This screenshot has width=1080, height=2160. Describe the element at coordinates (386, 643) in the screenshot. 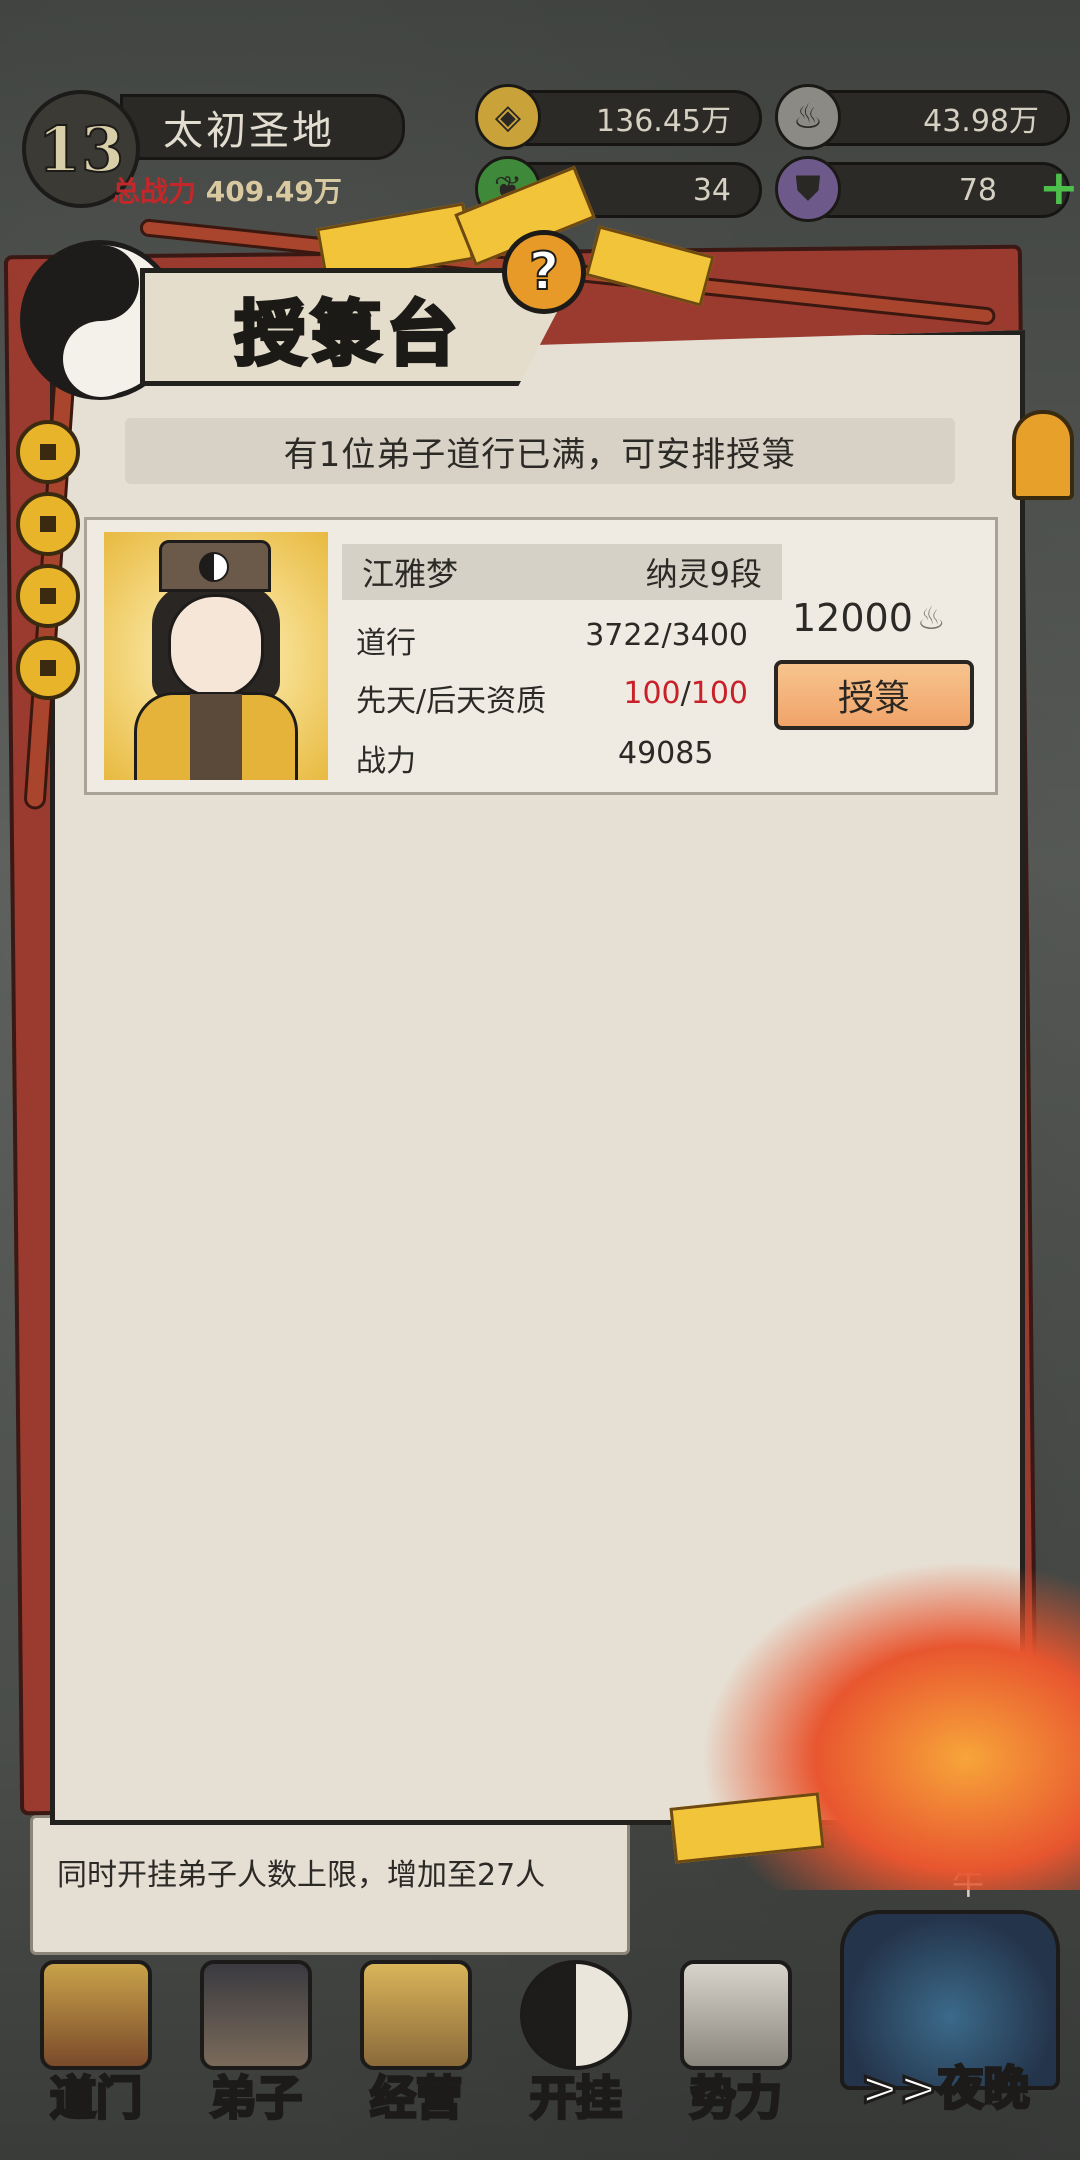

I see `daoxing-label: 道行` at that location.